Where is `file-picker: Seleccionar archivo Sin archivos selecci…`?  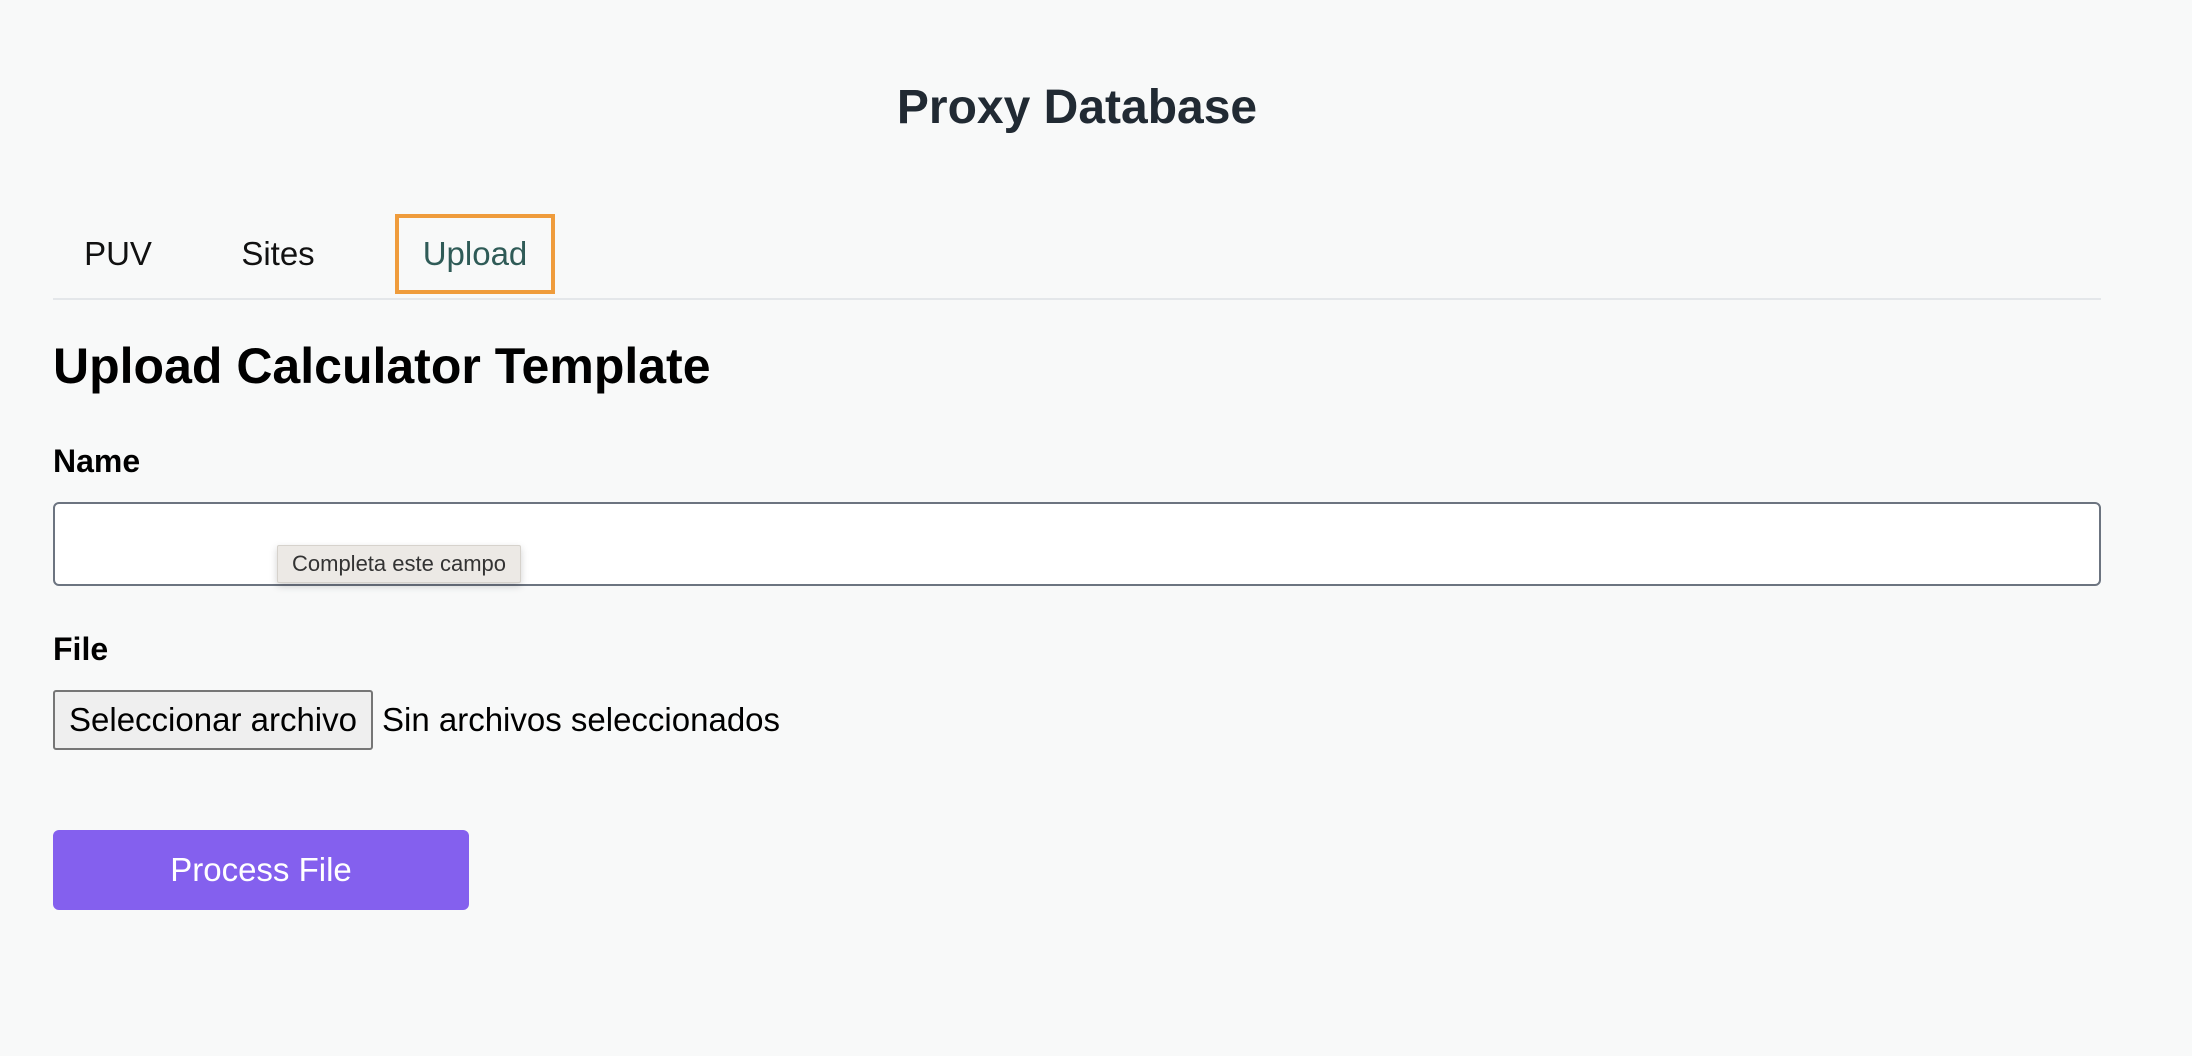
file-picker: Seleccionar archivo Sin archivos selecci… is located at coordinates (416, 720).